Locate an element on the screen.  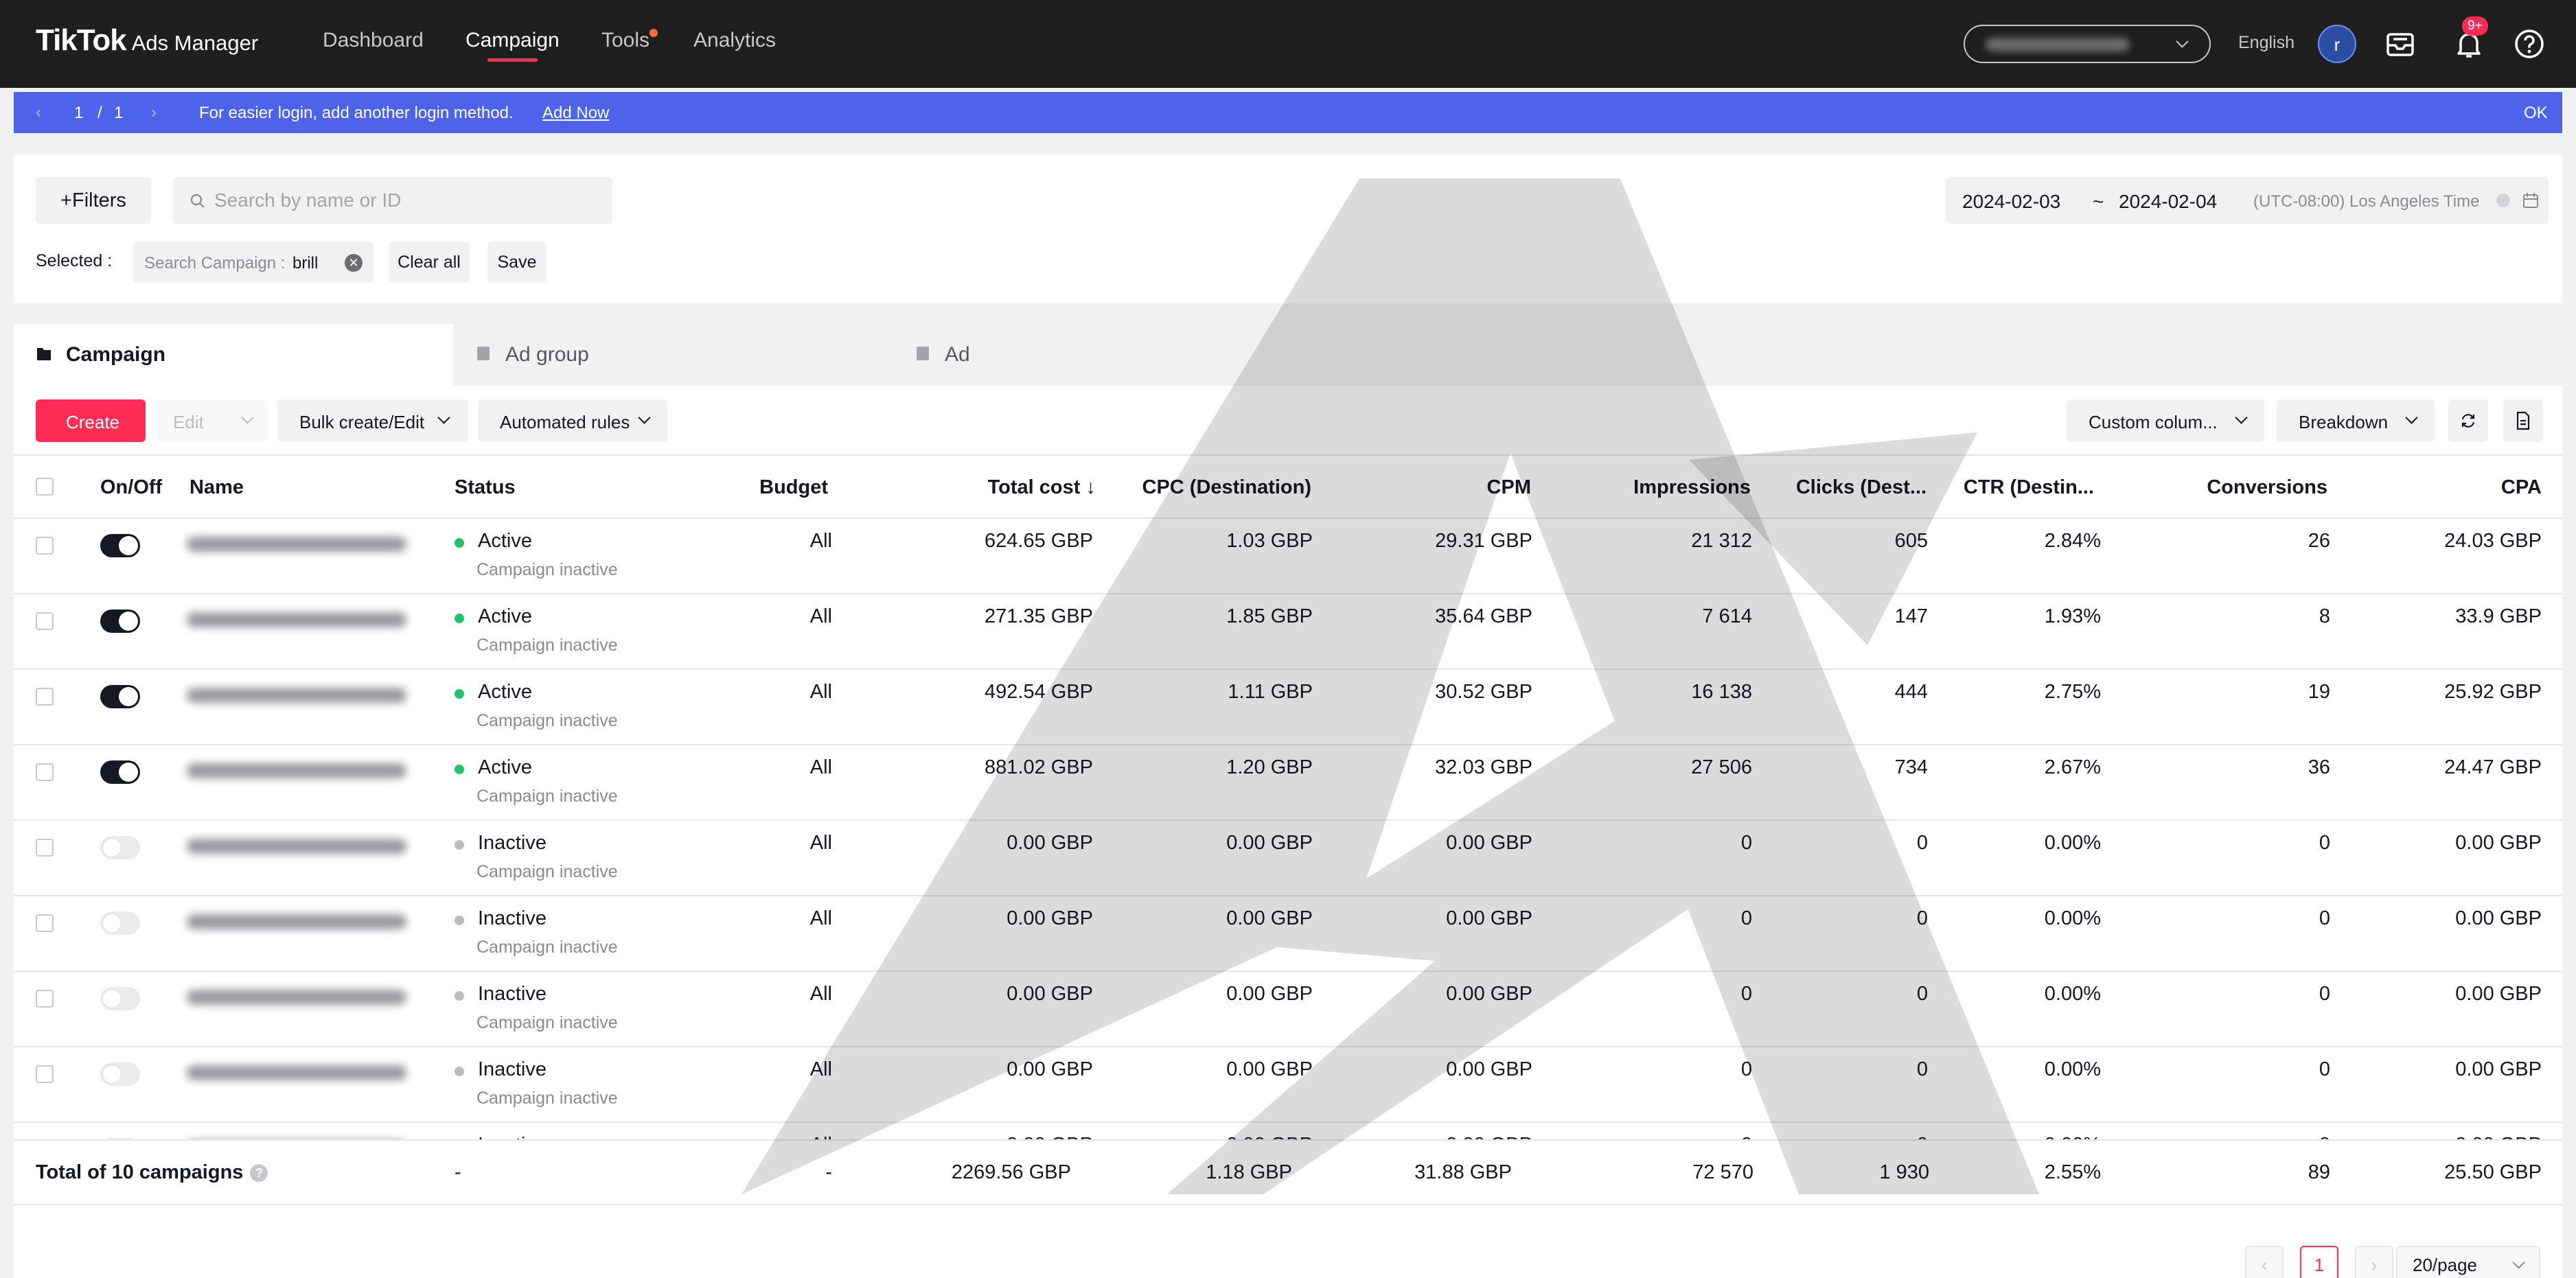
cpc-cell: 1.20 GBP is located at coordinates (1269, 767).